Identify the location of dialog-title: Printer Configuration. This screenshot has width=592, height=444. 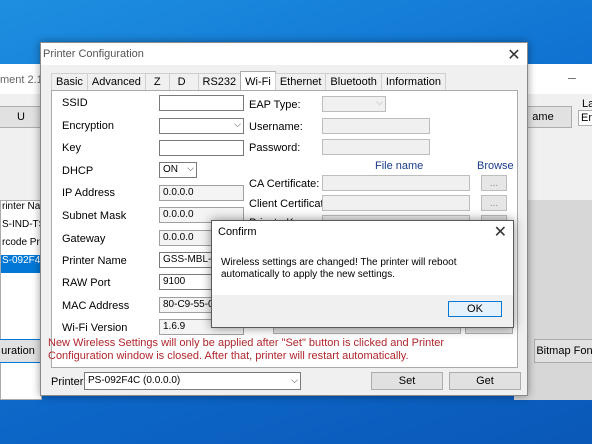
(93, 54).